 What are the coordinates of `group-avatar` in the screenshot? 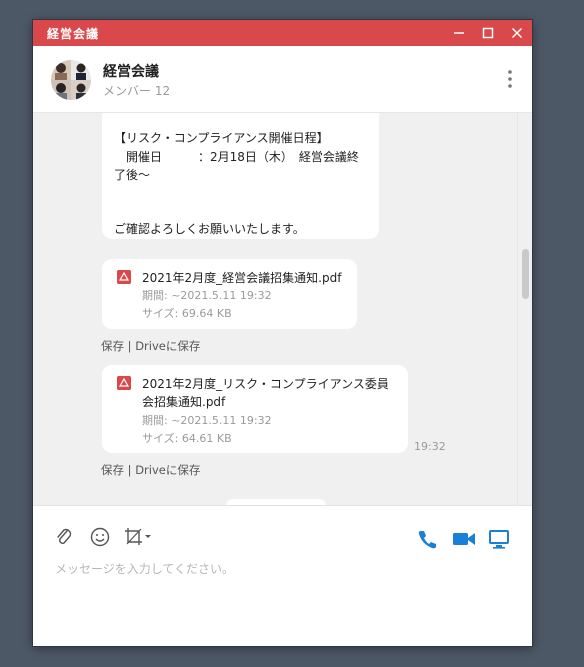 It's located at (71, 80).